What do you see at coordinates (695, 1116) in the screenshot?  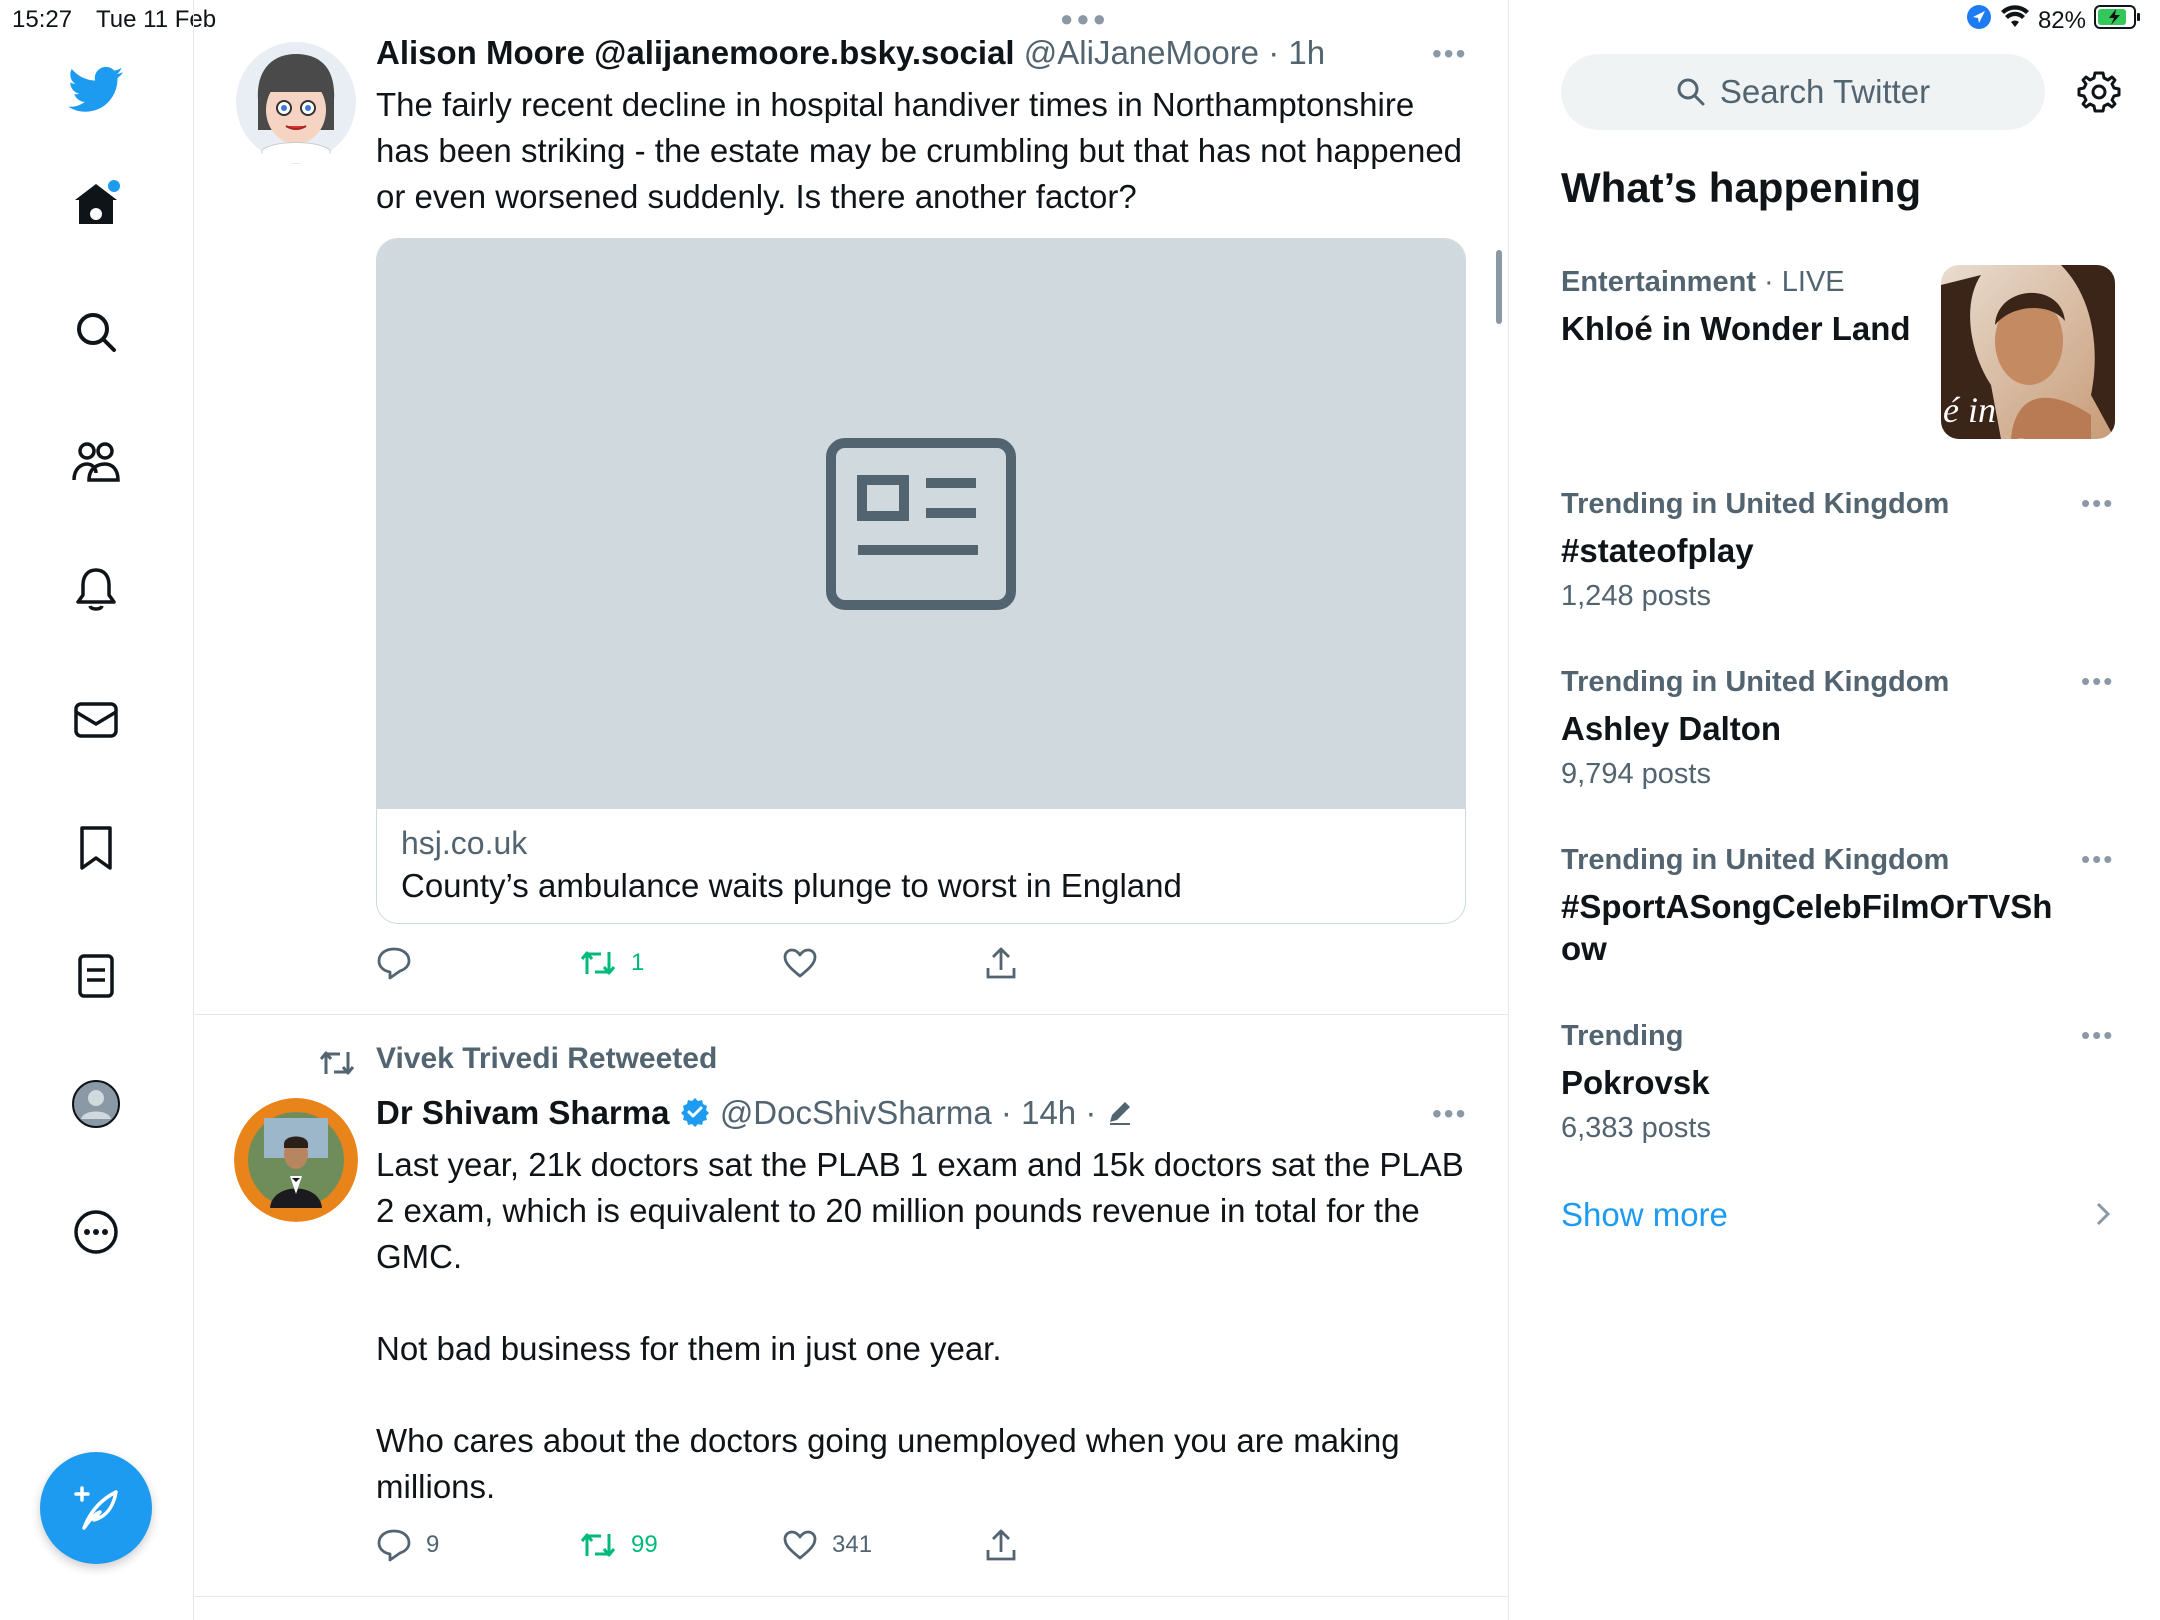 I see `verified-badge-icon` at bounding box center [695, 1116].